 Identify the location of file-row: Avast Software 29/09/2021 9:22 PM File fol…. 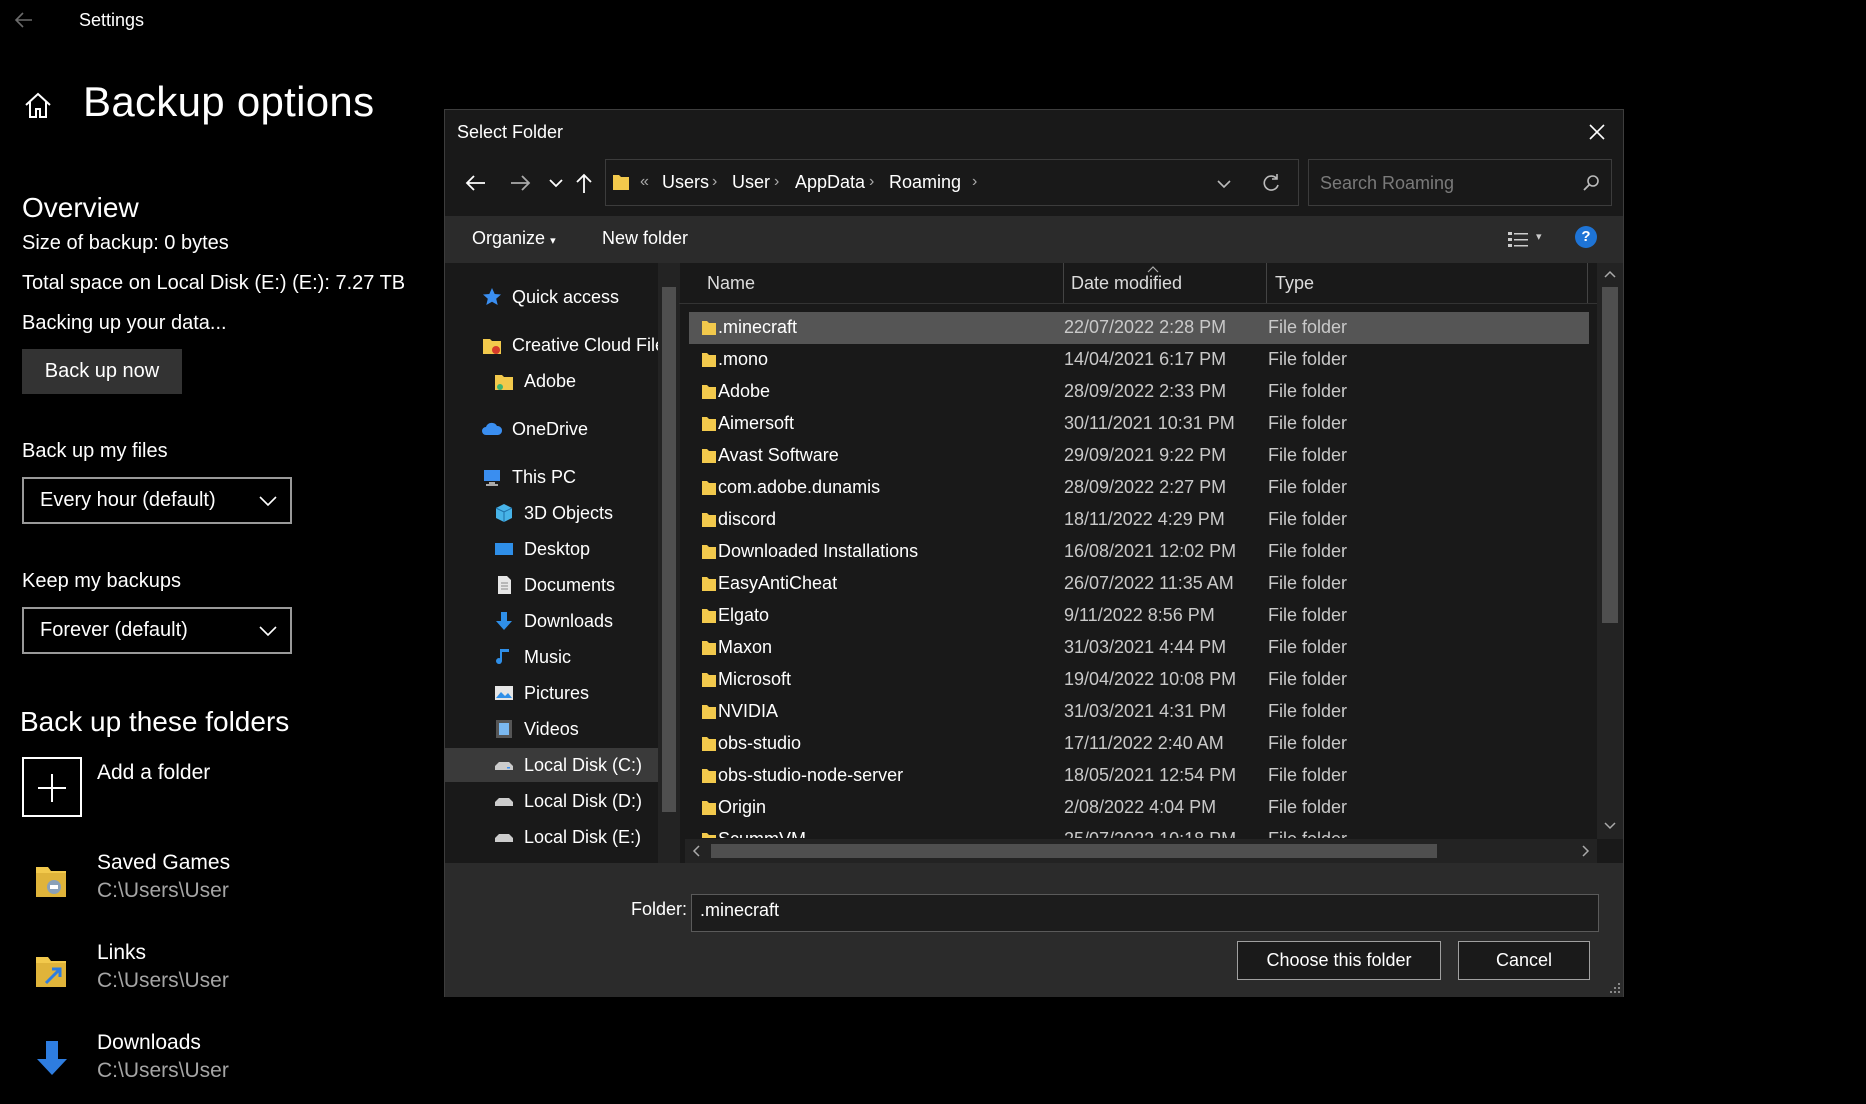
(1139, 456).